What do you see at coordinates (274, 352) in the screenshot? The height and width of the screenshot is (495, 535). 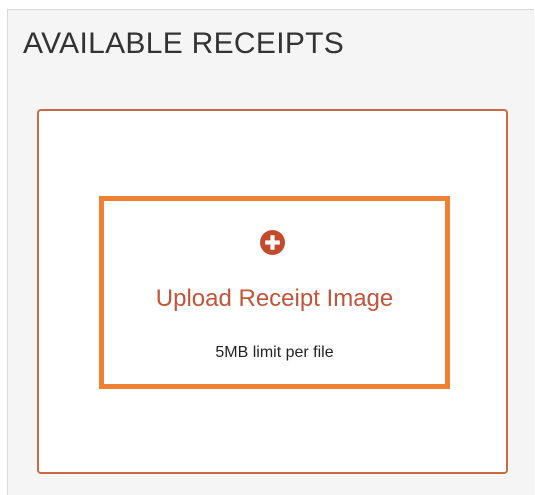 I see `file-size-limit-text: 5MB limit per file` at bounding box center [274, 352].